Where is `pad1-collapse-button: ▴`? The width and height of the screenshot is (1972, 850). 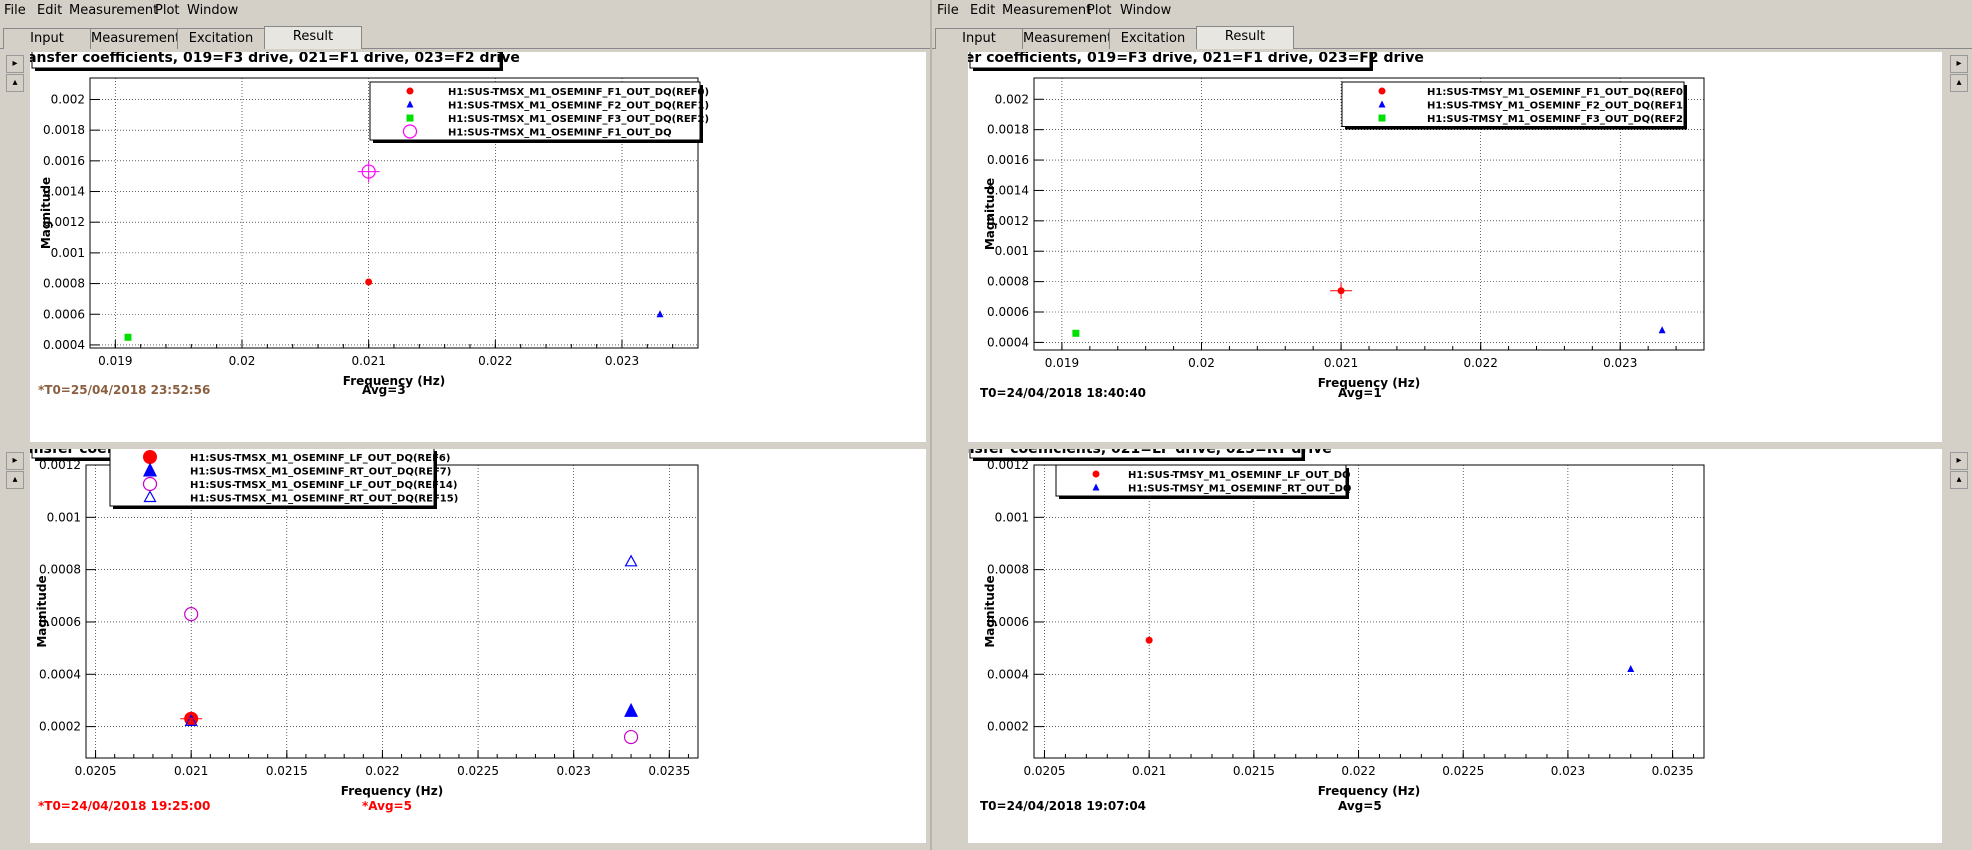
pad1-collapse-button: ▴ is located at coordinates (15, 83).